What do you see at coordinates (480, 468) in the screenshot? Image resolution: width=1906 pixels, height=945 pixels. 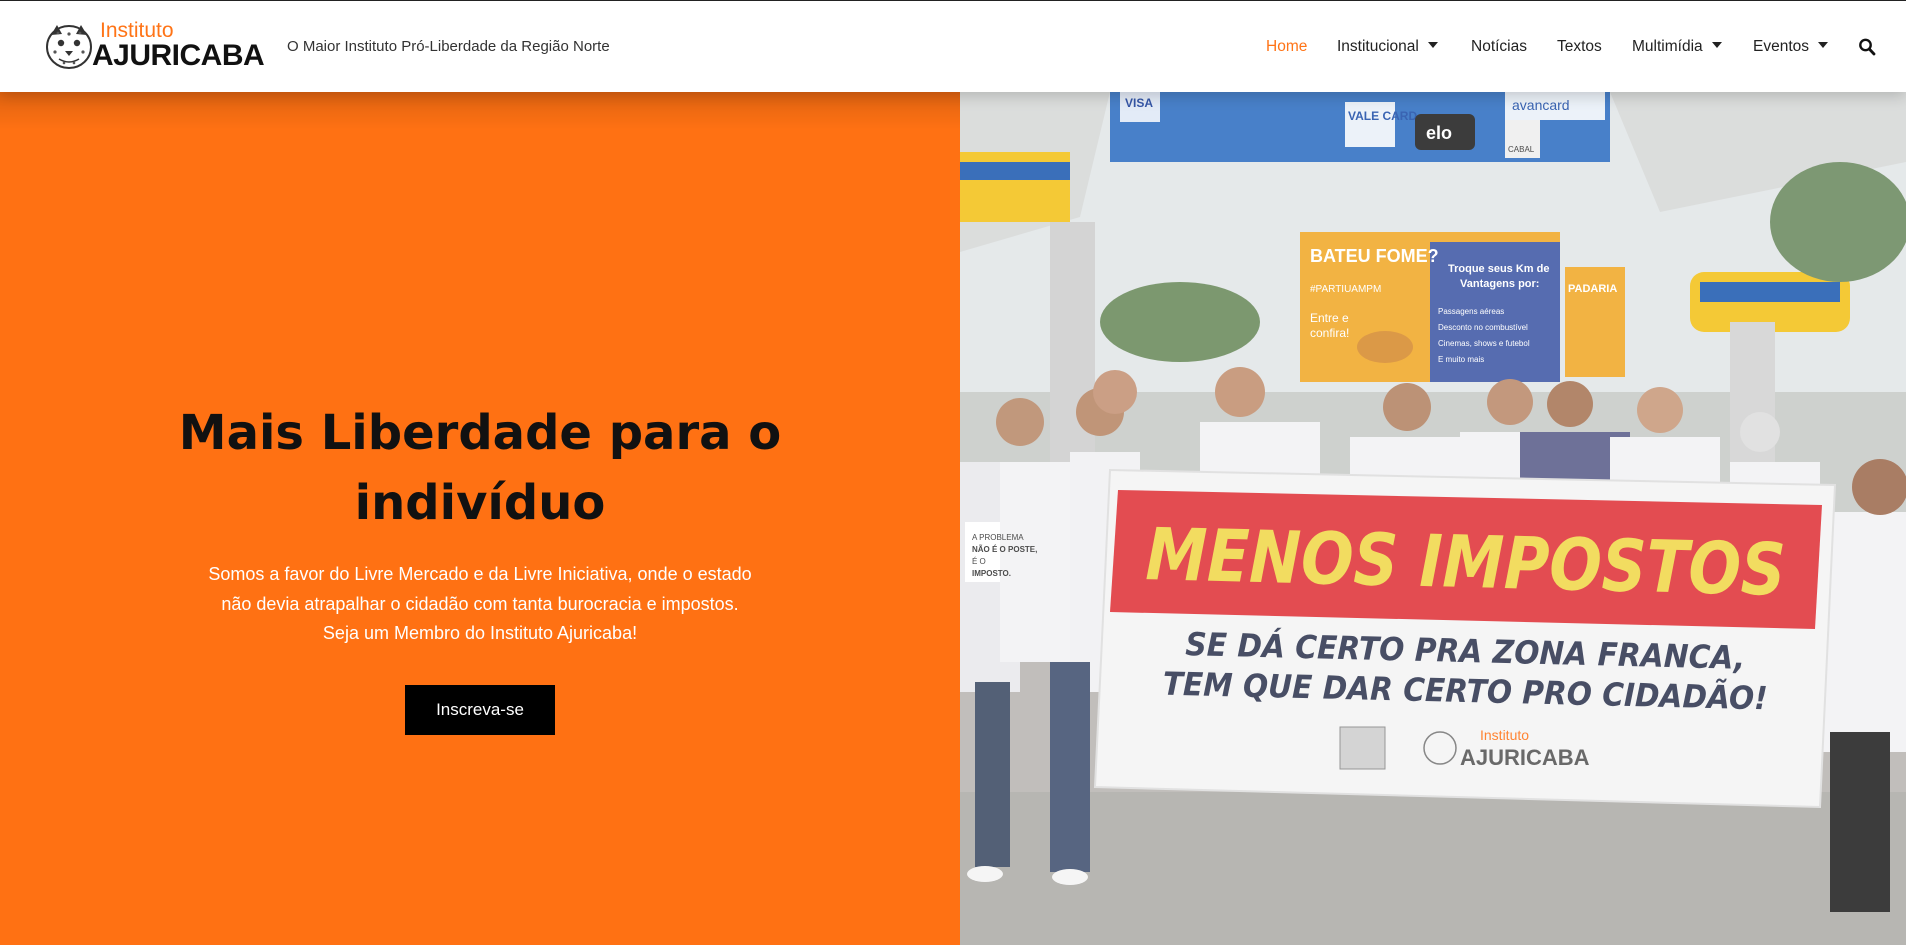 I see `hero-title: Mais Liberdade para o indivíduo` at bounding box center [480, 468].